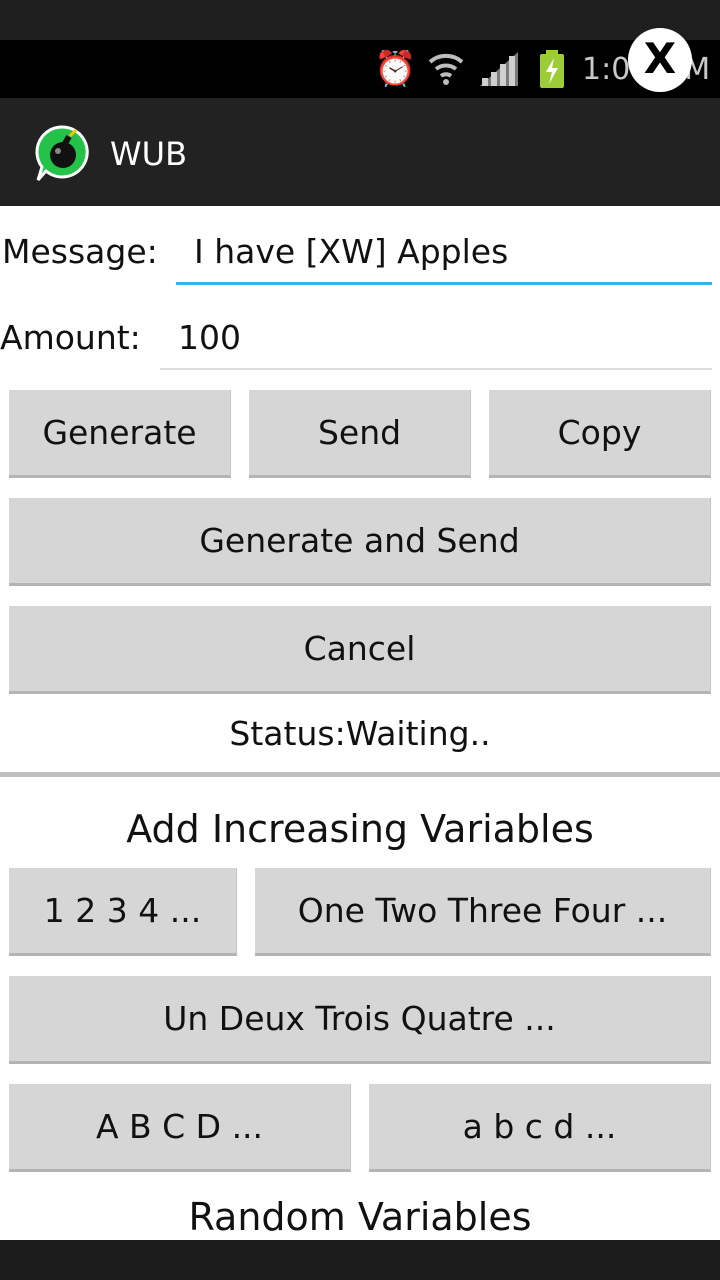 The image size is (720, 1280). What do you see at coordinates (360, 774) in the screenshot?
I see `section-divider` at bounding box center [360, 774].